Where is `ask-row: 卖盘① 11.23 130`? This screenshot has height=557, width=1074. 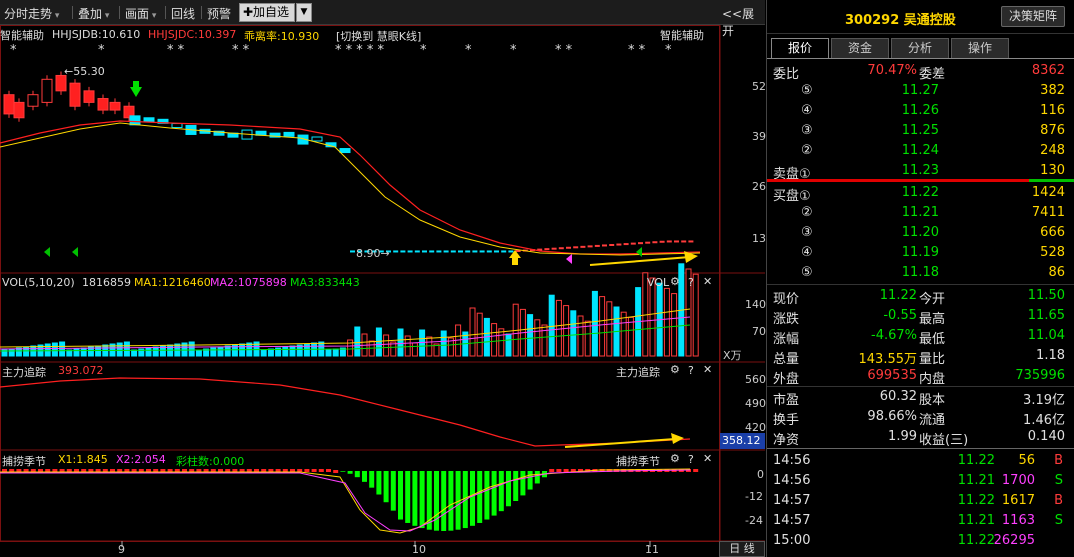 ask-row: 卖盘① 11.23 130 is located at coordinates (920, 171).